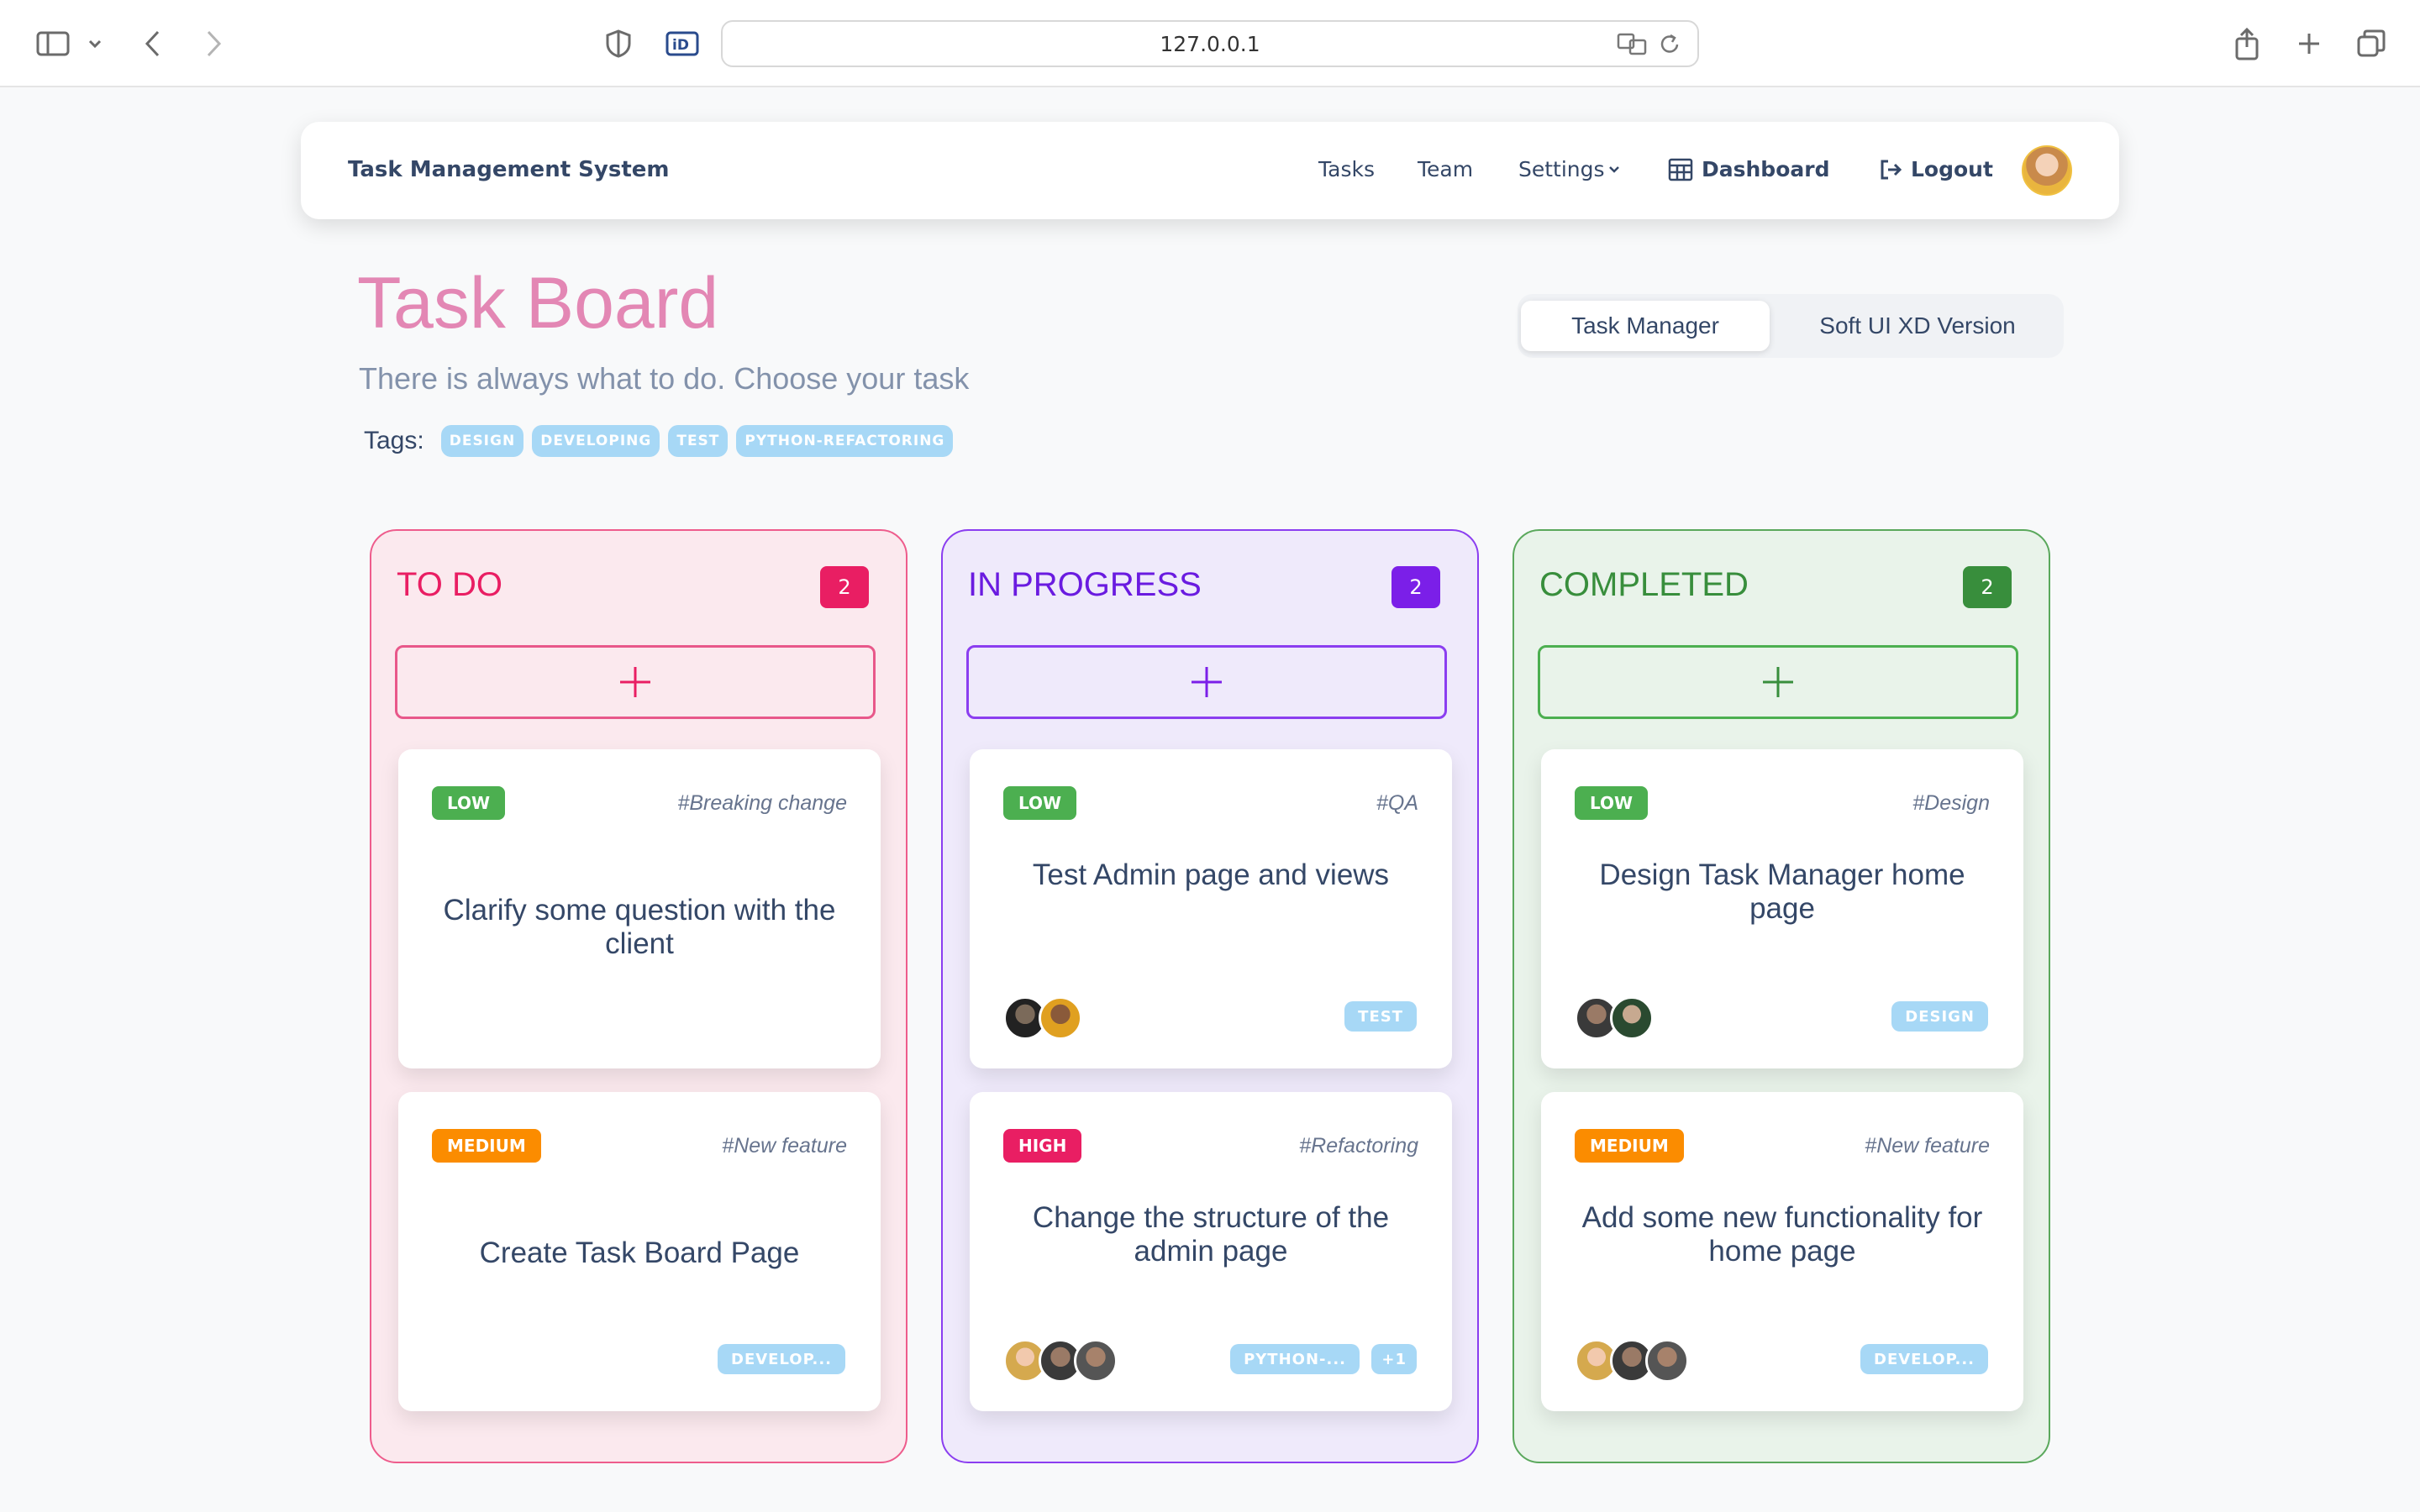 Image resolution: width=2420 pixels, height=1512 pixels. I want to click on nav-dashboard: Dashboard, so click(1748, 169).